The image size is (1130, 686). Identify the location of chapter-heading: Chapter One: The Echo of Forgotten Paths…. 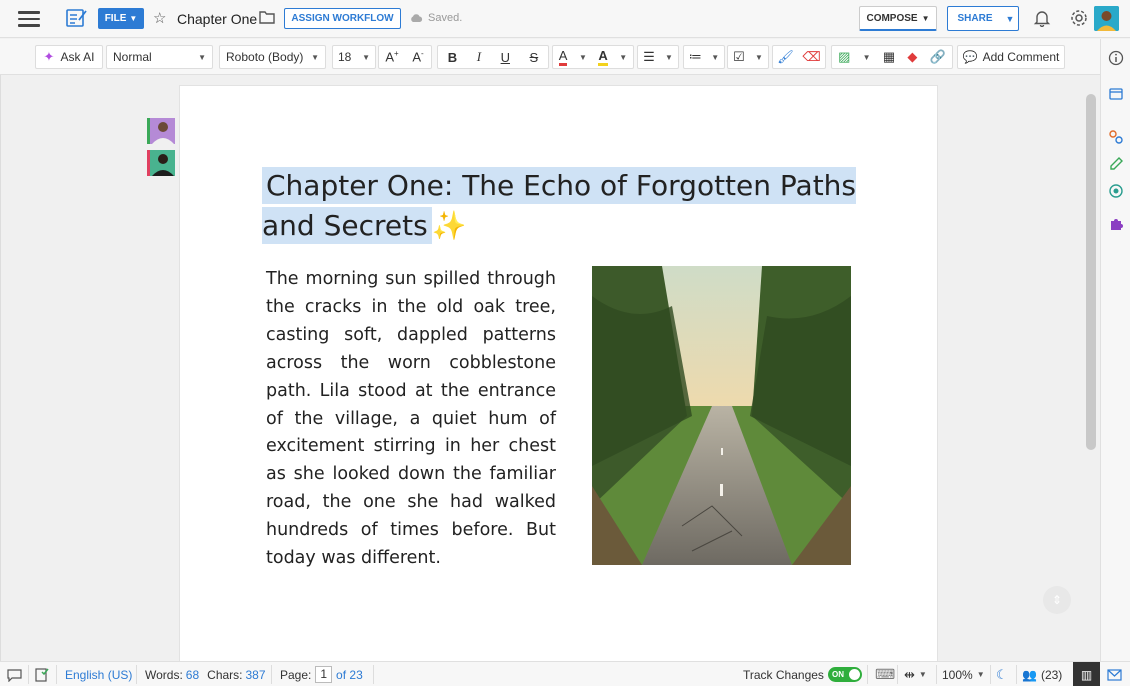
(562, 206).